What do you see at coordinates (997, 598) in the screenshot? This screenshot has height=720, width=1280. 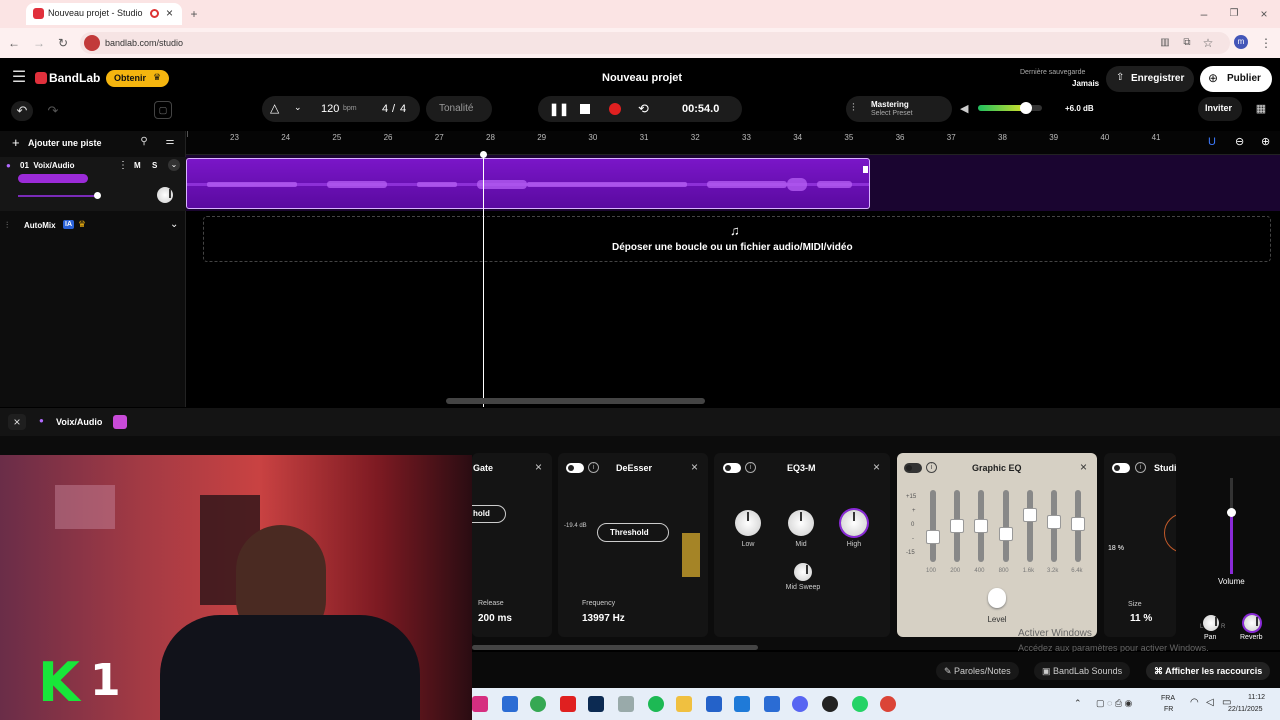 I see `level-knob` at bounding box center [997, 598].